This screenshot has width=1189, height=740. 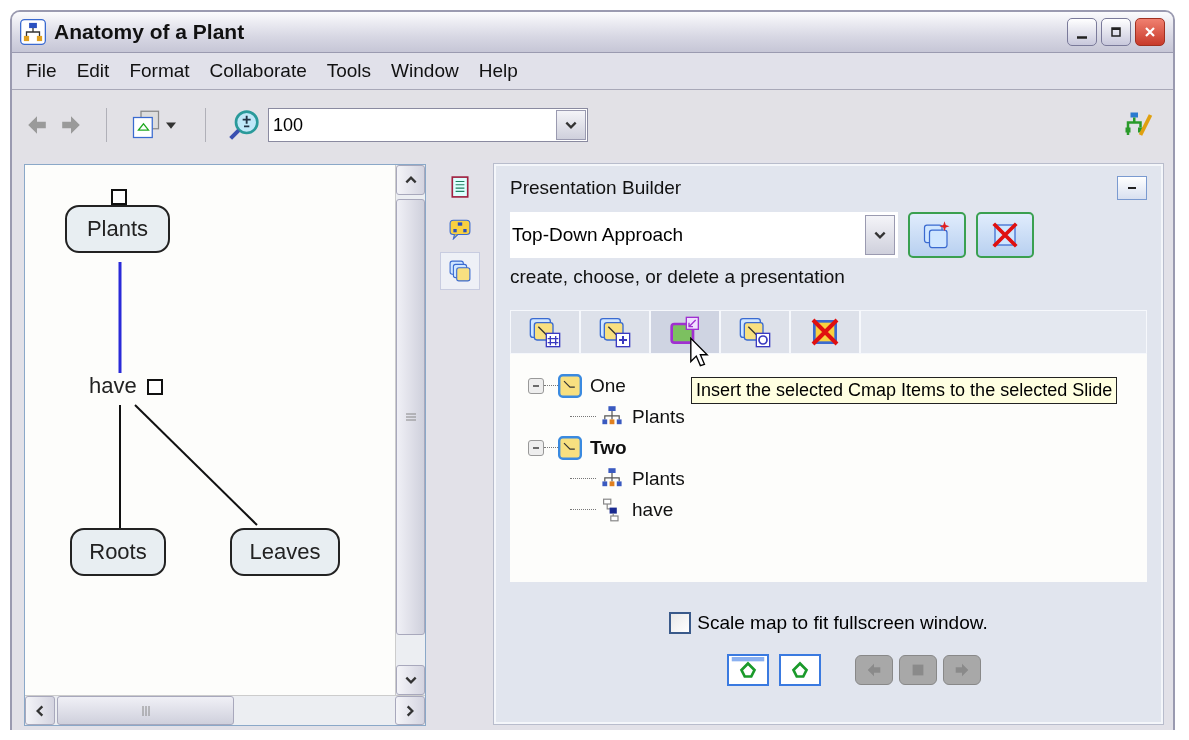 I want to click on slides-grid-icon, so click(x=545, y=332).